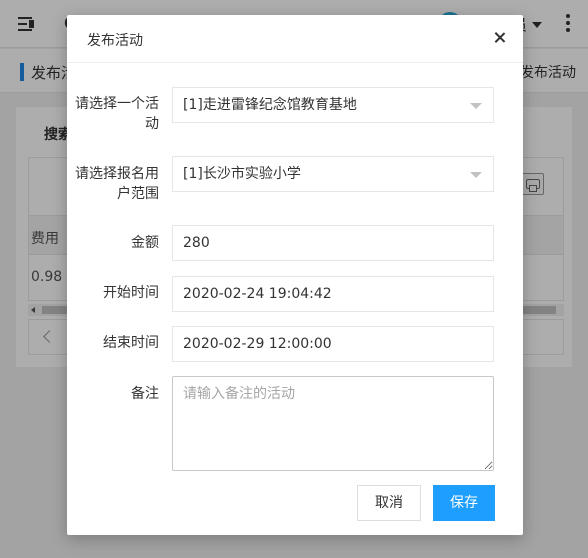 The image size is (588, 558). I want to click on remark-label: 备注, so click(145, 394).